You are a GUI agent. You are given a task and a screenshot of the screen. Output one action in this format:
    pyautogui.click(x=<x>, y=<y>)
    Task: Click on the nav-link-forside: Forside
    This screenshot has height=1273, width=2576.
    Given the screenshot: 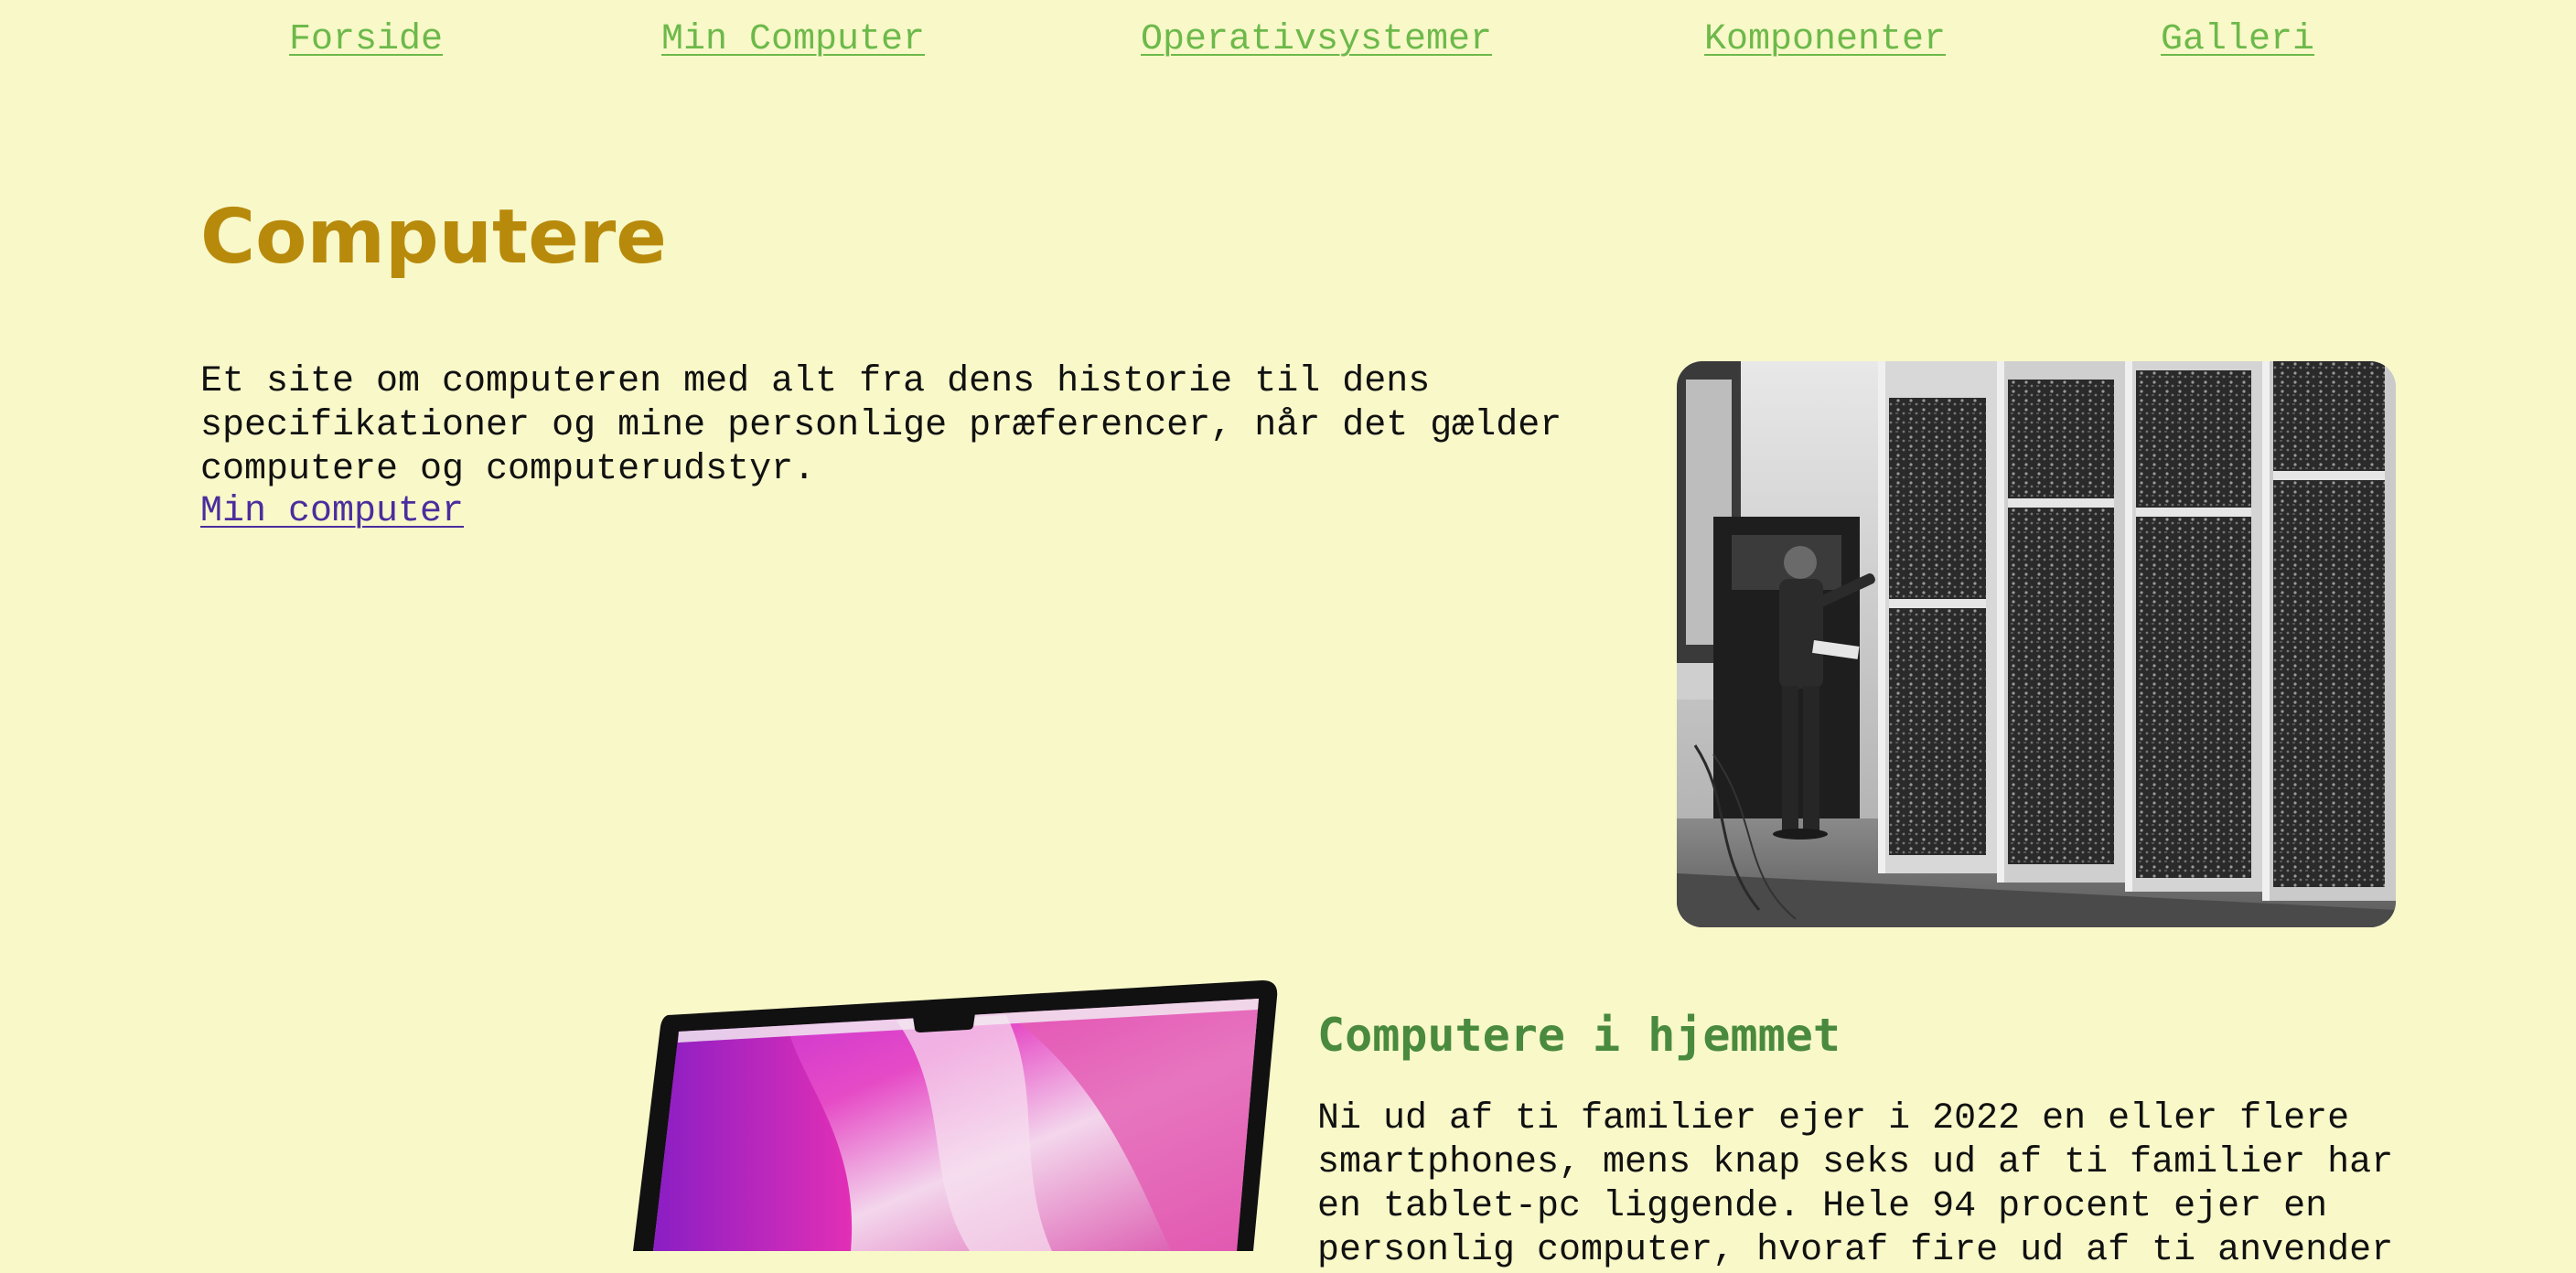 What is the action you would take?
    pyautogui.click(x=366, y=40)
    